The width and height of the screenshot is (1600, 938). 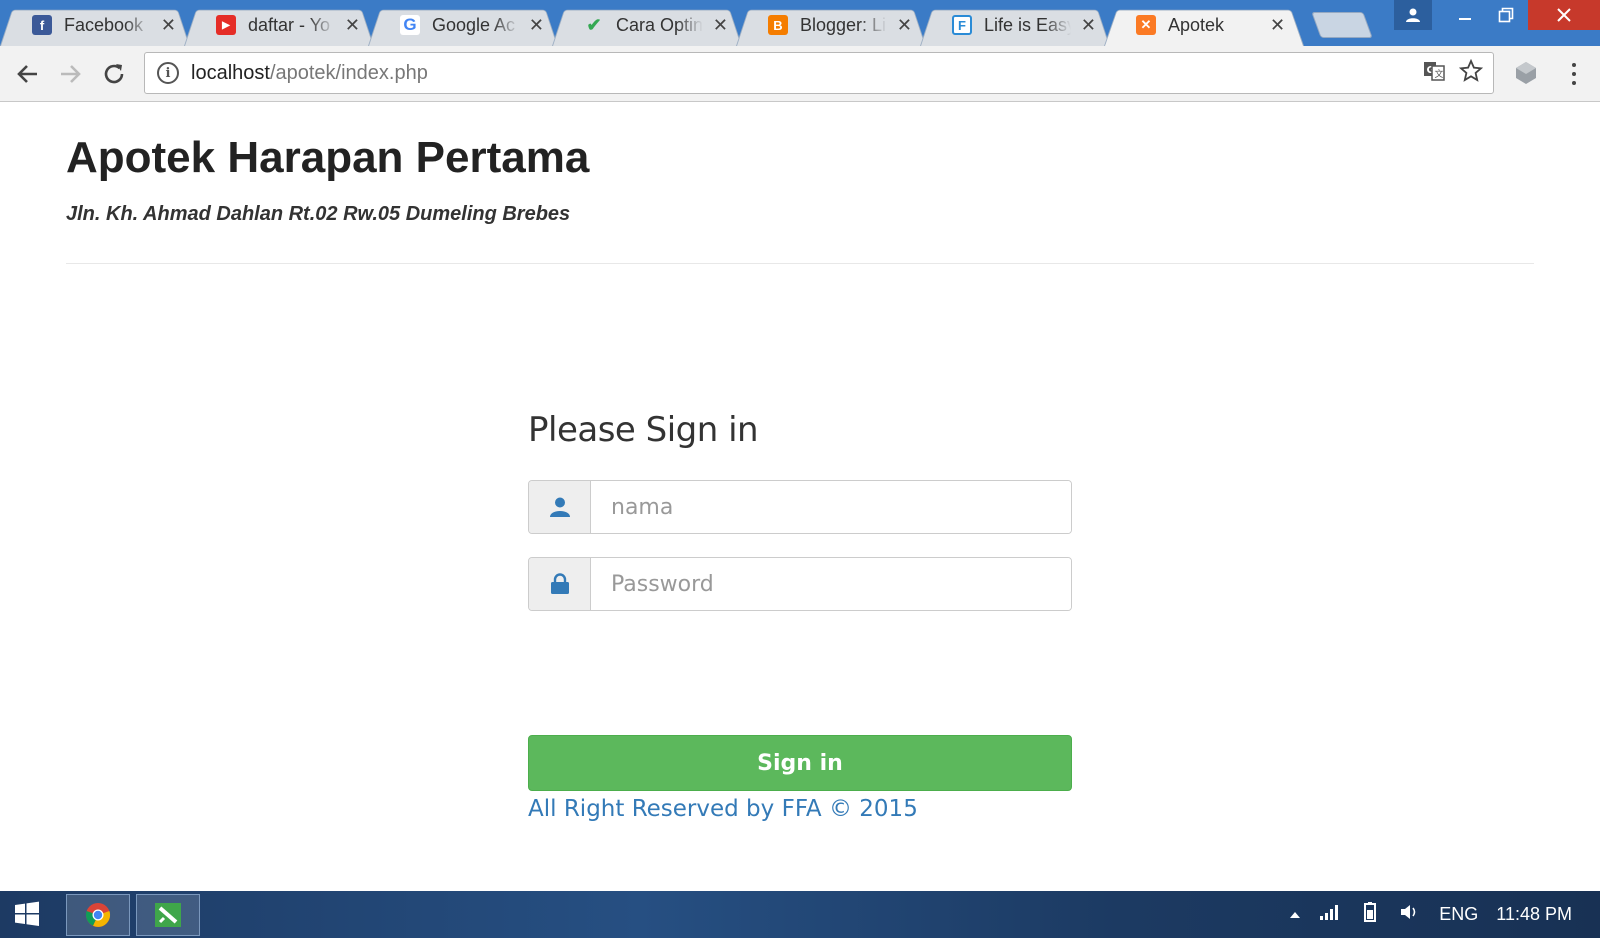 I want to click on tab-google: G Google Ac ✕, so click(x=463, y=25).